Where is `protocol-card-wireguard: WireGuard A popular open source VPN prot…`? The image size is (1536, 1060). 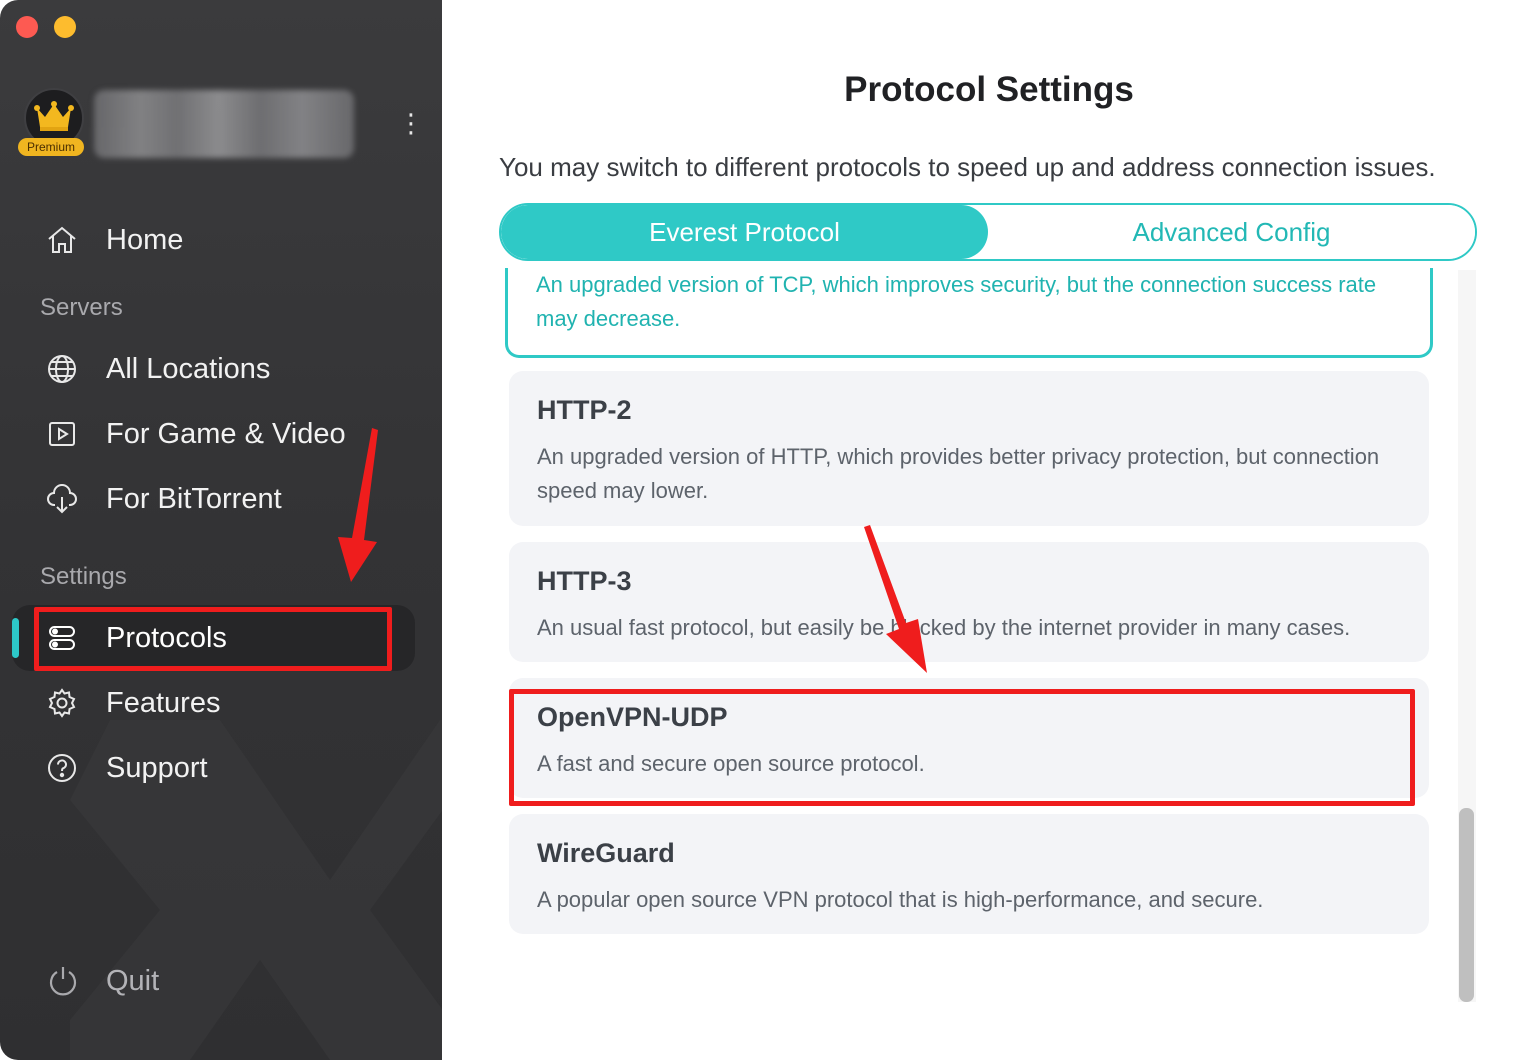 protocol-card-wireguard: WireGuard A popular open source VPN prot… is located at coordinates (969, 874).